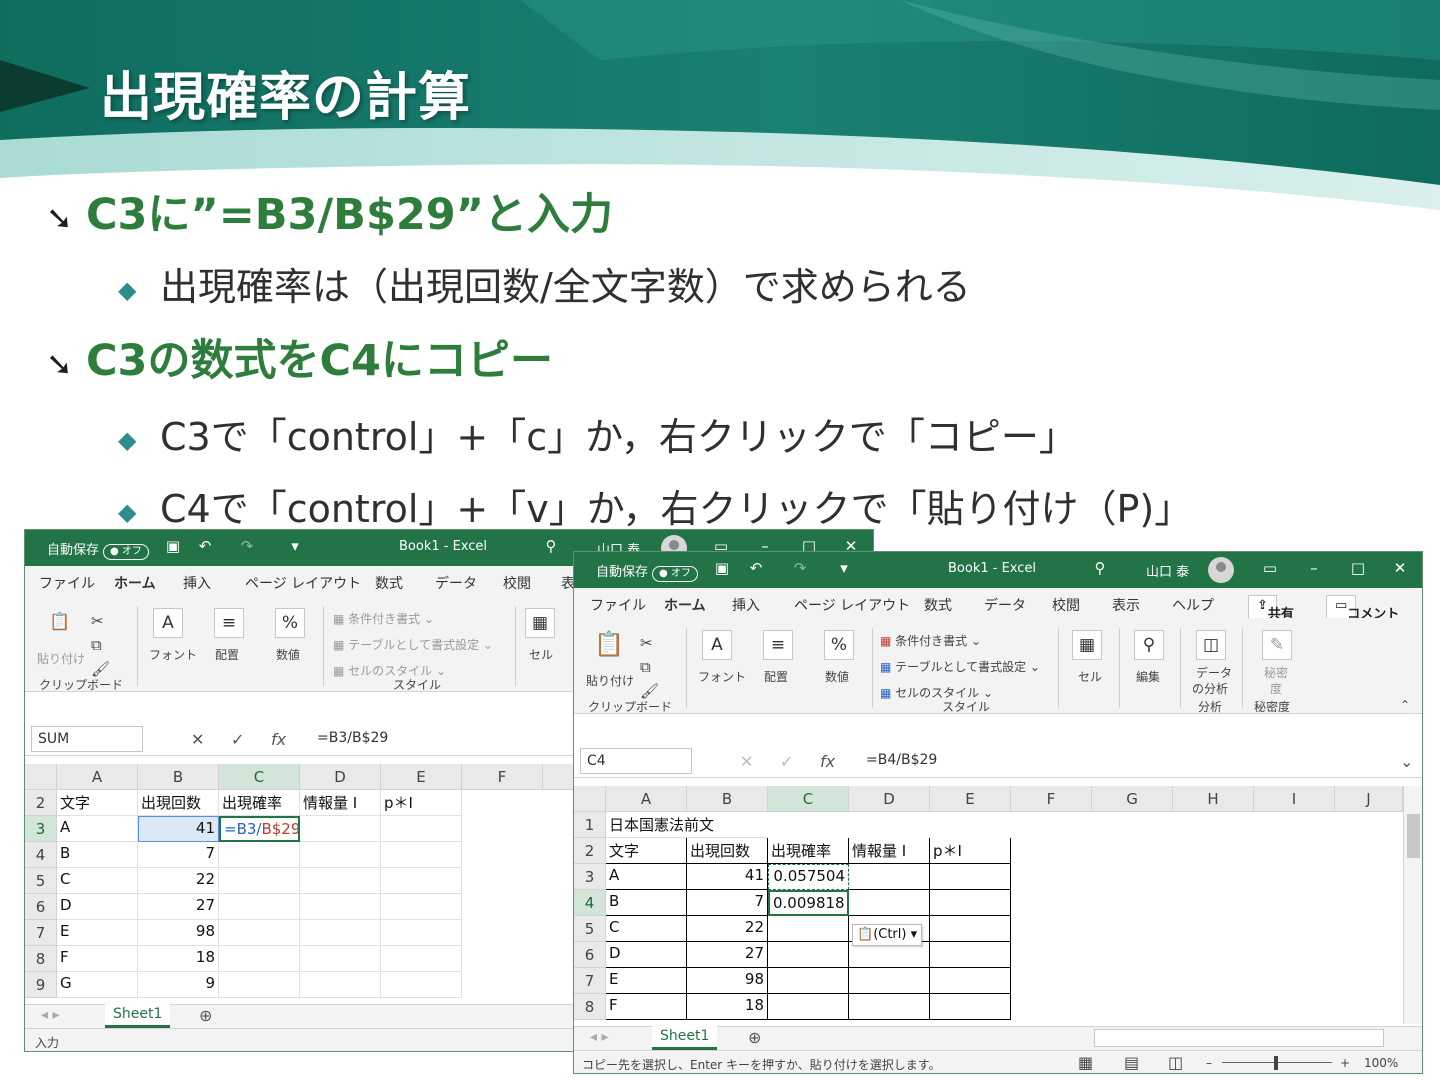 The height and width of the screenshot is (1080, 1440). I want to click on cell: 22, so click(178, 881).